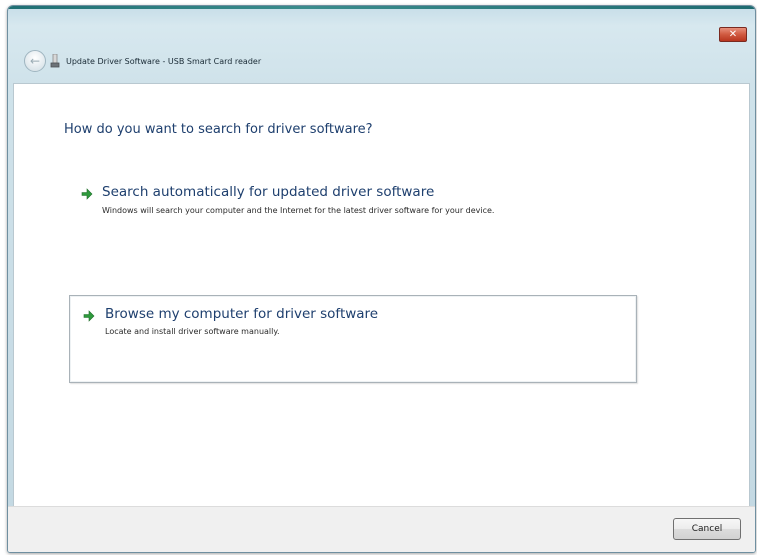 The width and height of the screenshot is (757, 555). I want to click on back-arrow-icon: ←, so click(35, 61).